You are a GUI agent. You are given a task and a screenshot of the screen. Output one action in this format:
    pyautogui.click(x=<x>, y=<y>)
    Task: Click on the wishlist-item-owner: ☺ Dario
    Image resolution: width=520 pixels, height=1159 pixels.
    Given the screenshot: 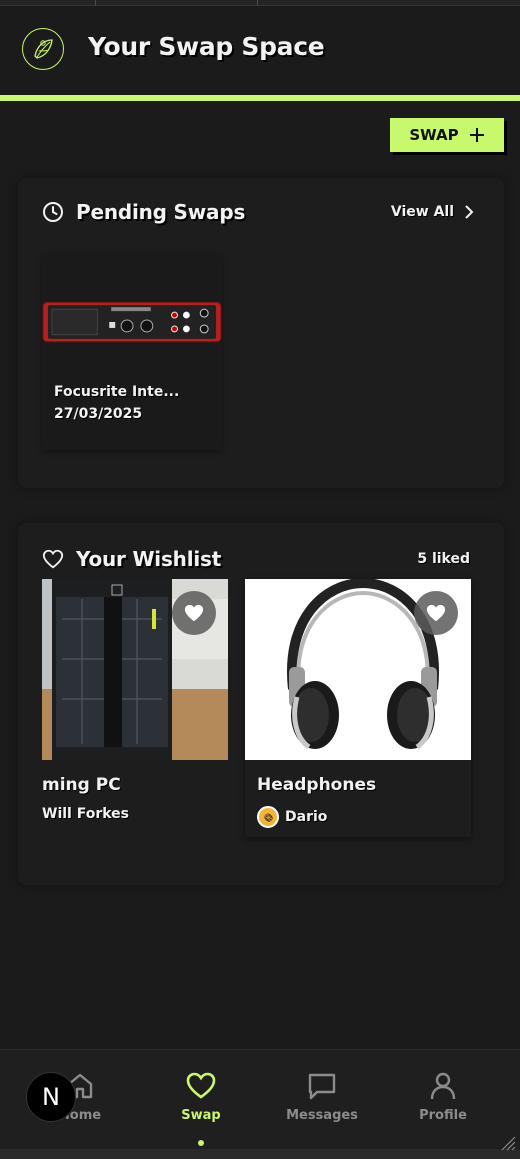 What is the action you would take?
    pyautogui.click(x=292, y=817)
    